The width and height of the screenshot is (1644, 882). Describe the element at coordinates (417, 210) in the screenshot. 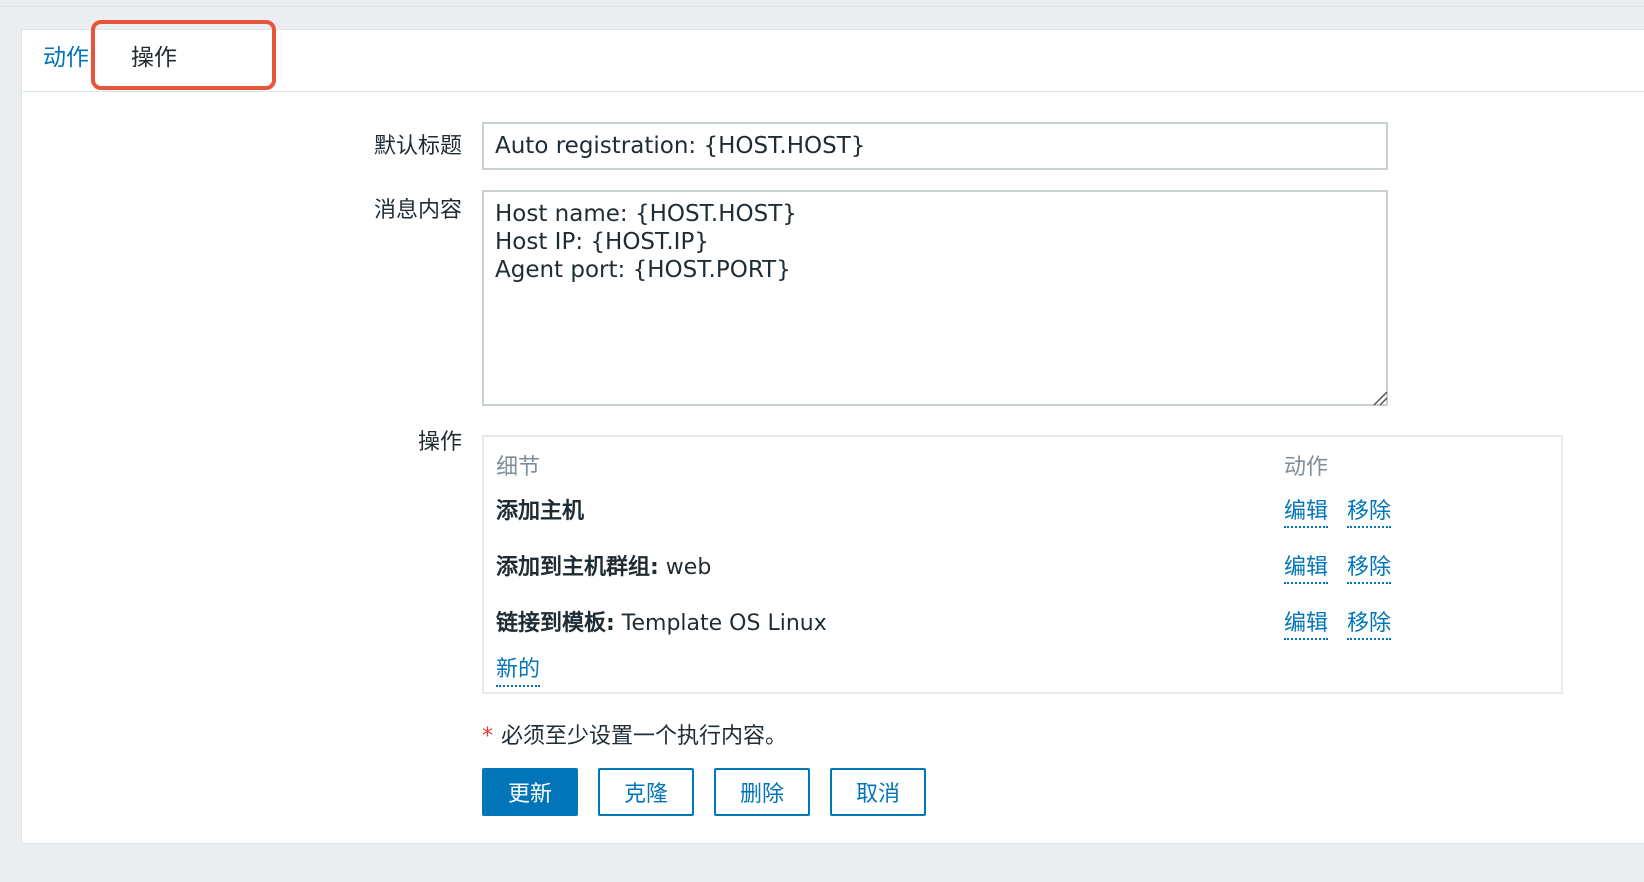

I see `message-label: 消息内容` at that location.